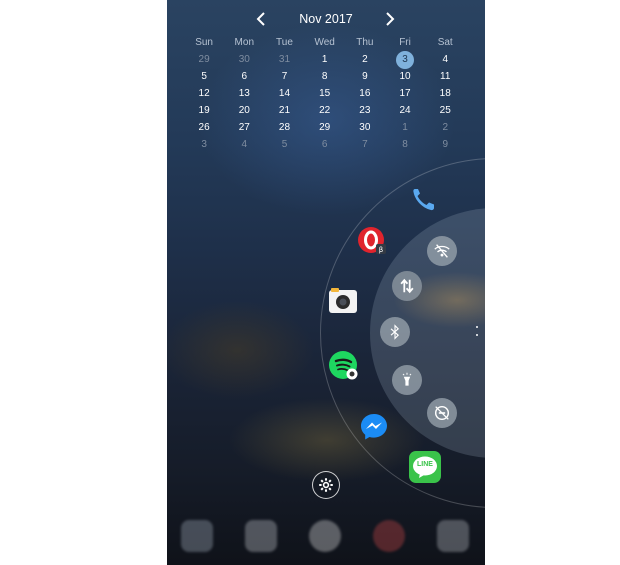  I want to click on calendar-day-number: 3, so click(405, 60).